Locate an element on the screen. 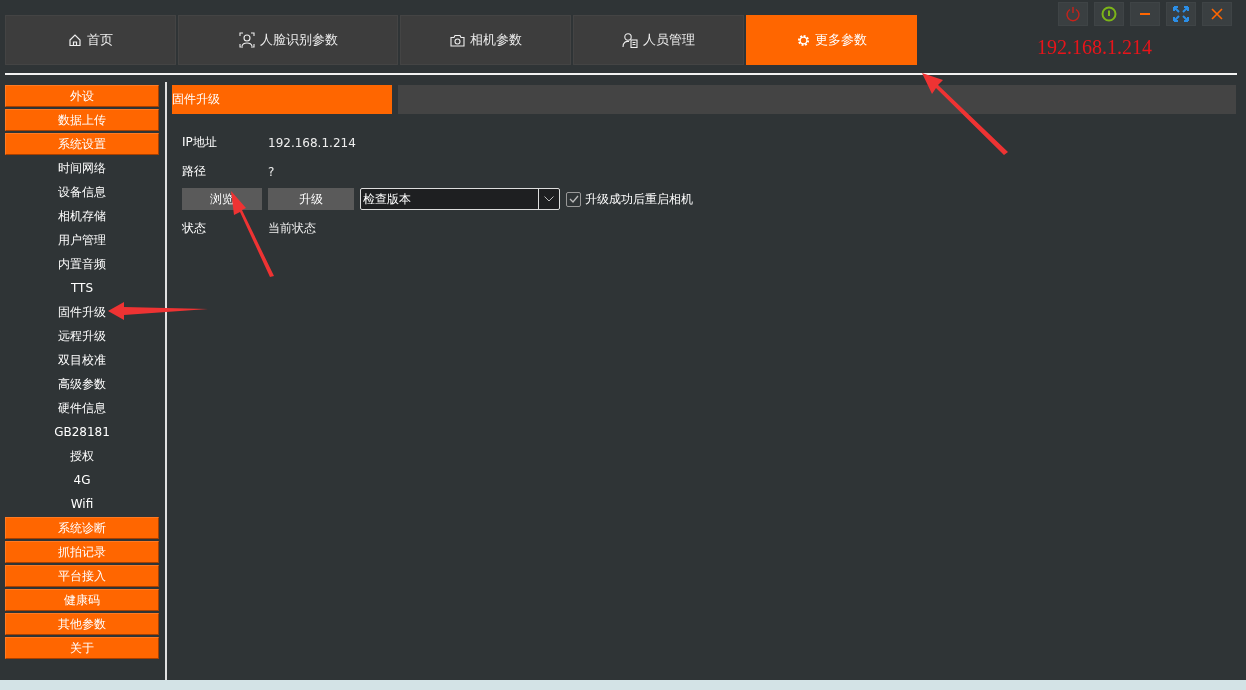 The width and height of the screenshot is (1246, 690). sidebar-item: 用户管理 is located at coordinates (82, 240).